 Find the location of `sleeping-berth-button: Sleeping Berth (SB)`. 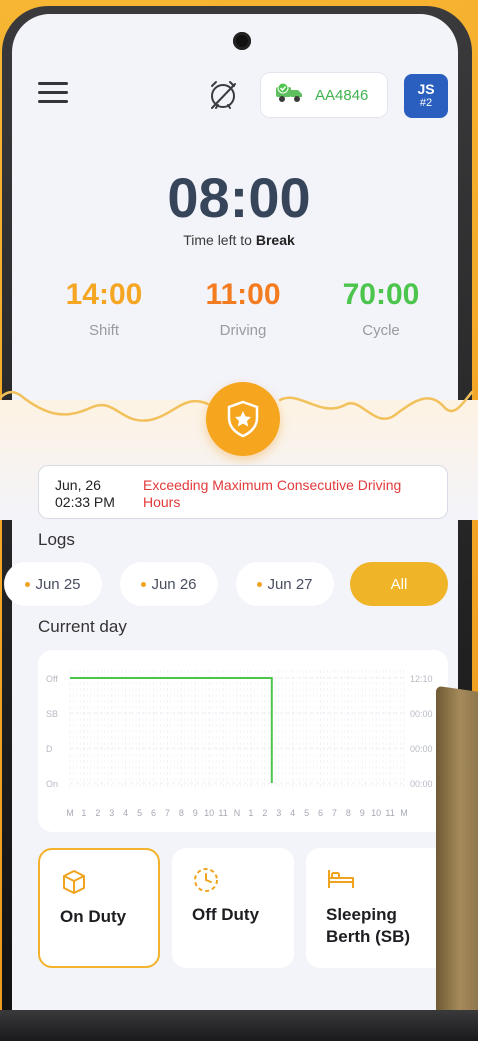

sleeping-berth-button: Sleeping Berth (SB) is located at coordinates (376, 908).